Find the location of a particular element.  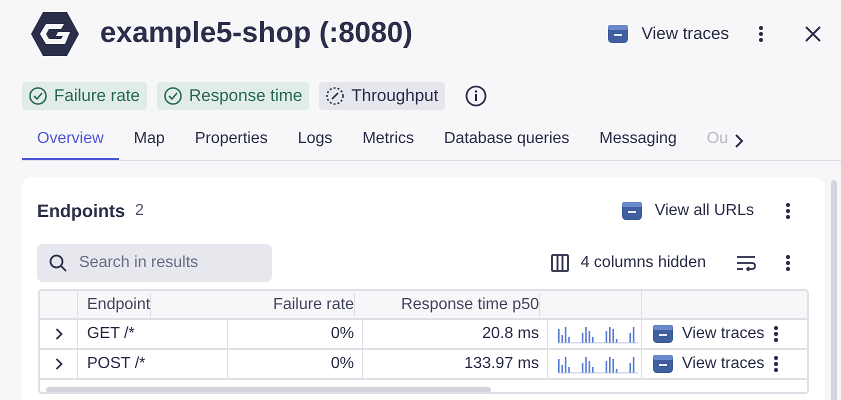

item-count: 2 is located at coordinates (139, 211).